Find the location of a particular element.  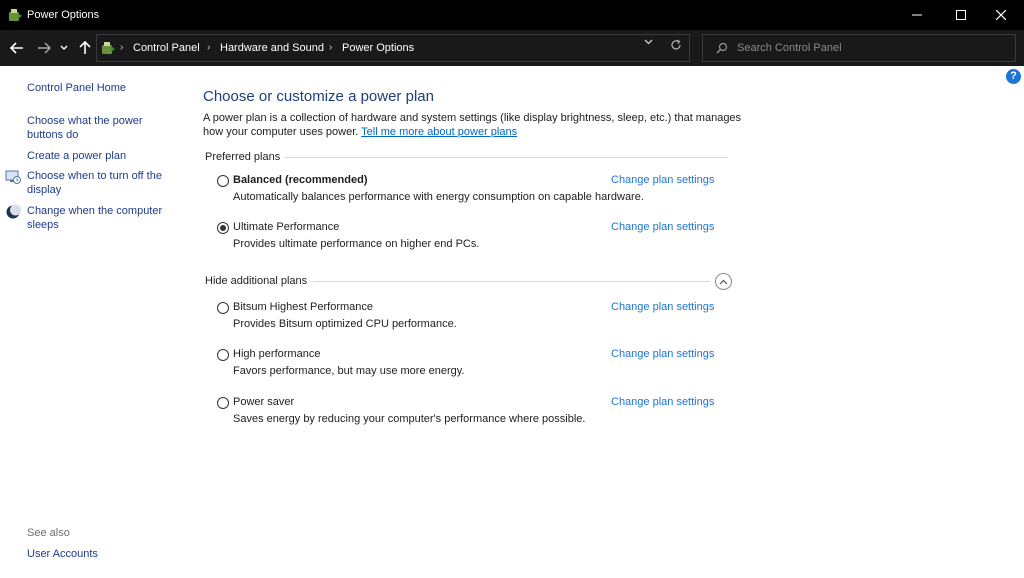

see-also-heading: See also is located at coordinates (48, 533).